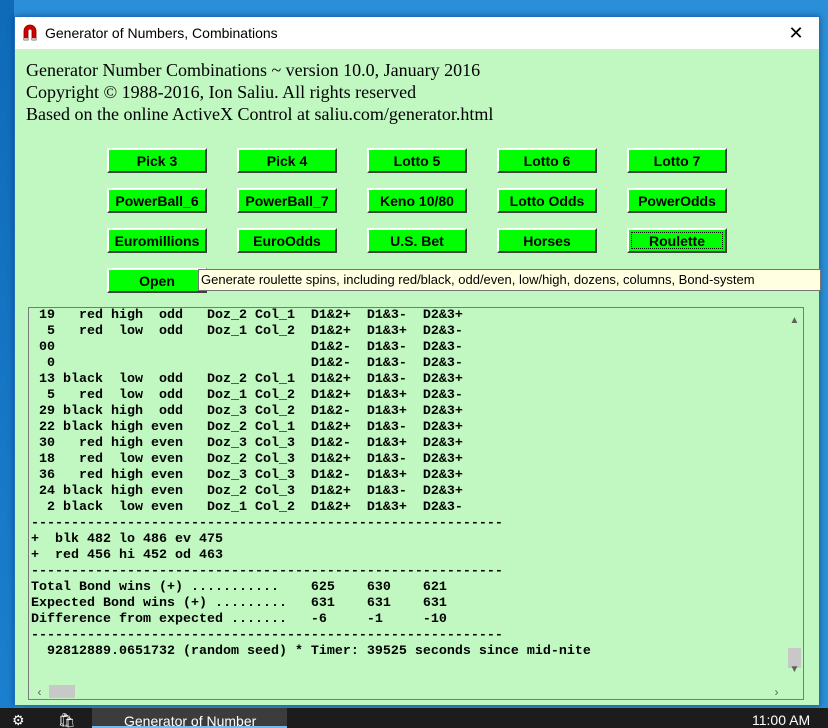  What do you see at coordinates (794, 669) in the screenshot?
I see `scroll-down-icon: ▼` at bounding box center [794, 669].